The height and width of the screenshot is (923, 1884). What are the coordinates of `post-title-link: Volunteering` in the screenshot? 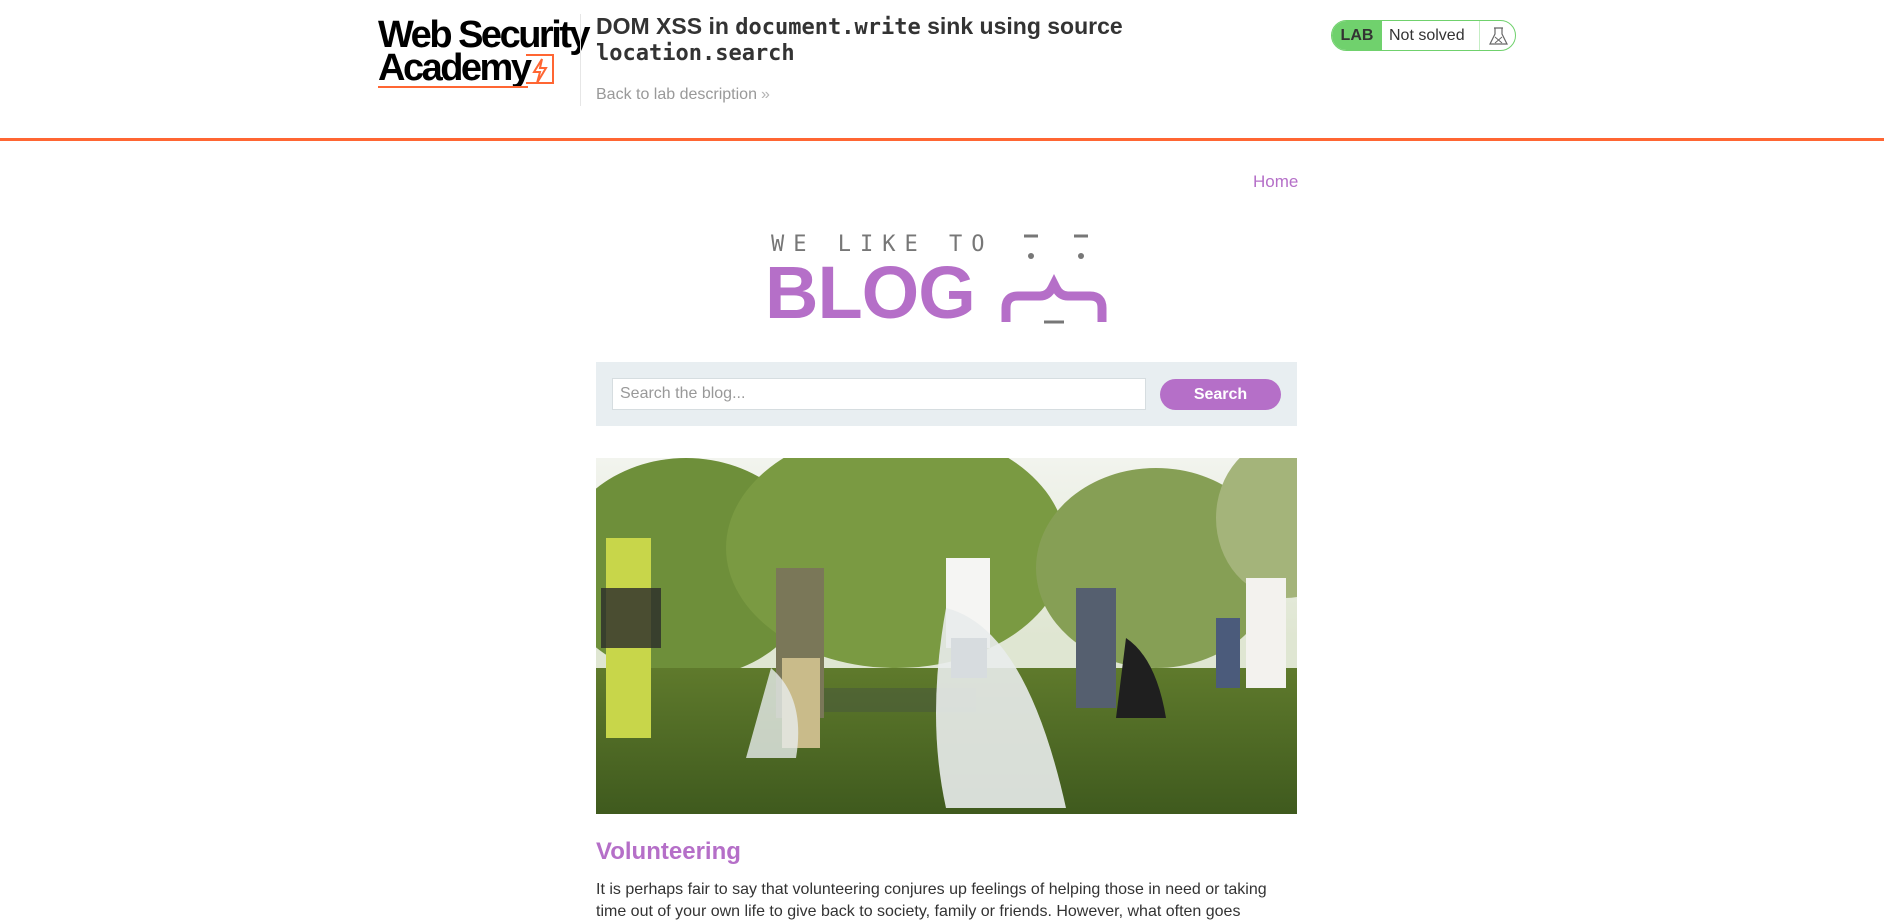 It's located at (668, 852).